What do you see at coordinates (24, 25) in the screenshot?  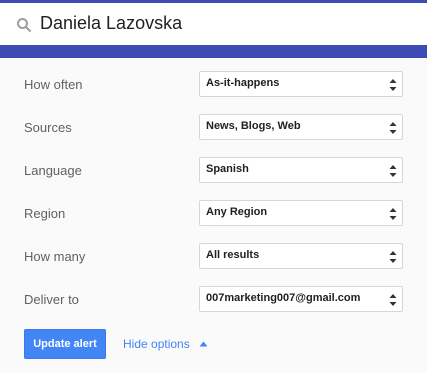 I see `search-icon` at bounding box center [24, 25].